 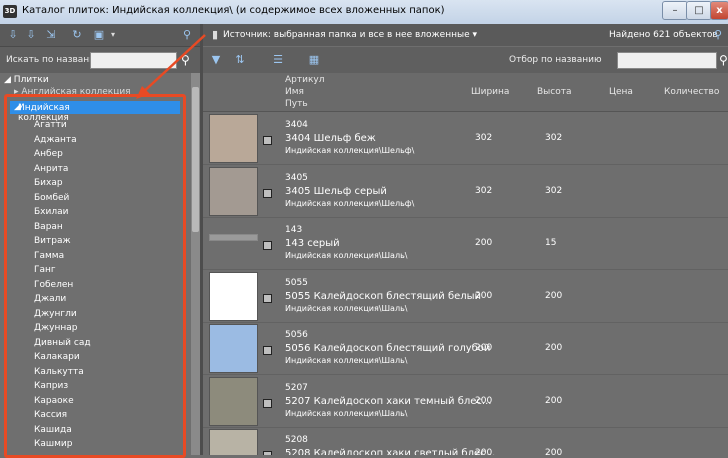 I want to click on header-width: Ширина, so click(x=490, y=92).